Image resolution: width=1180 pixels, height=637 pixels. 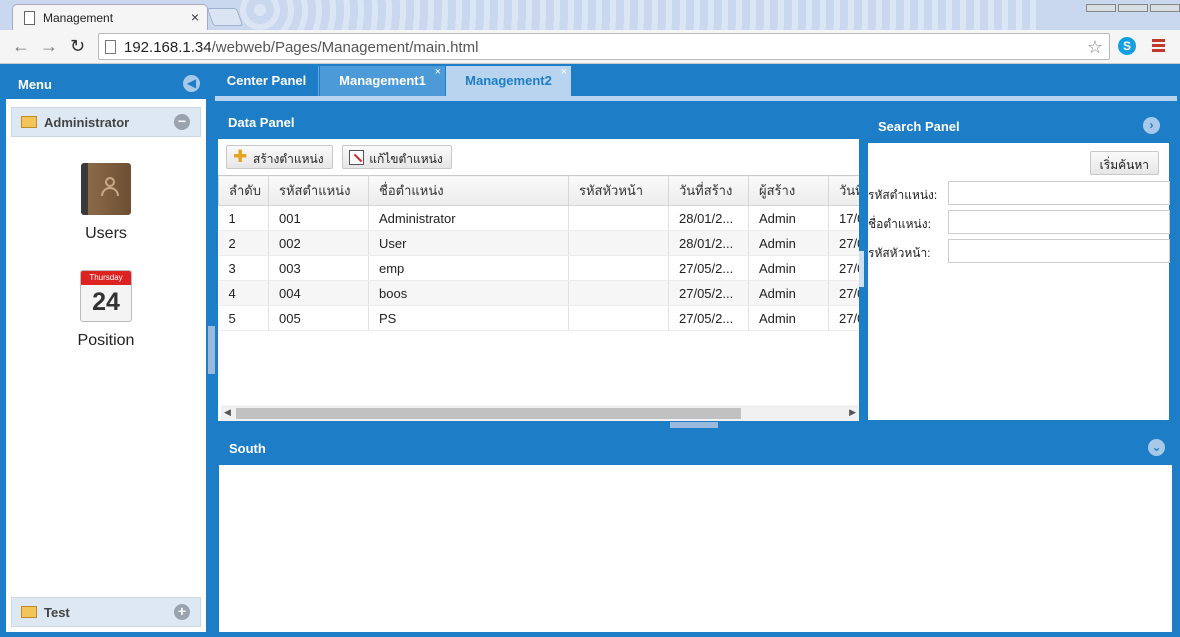 What do you see at coordinates (243, 218) in the screenshot?
I see `cell: 1` at bounding box center [243, 218].